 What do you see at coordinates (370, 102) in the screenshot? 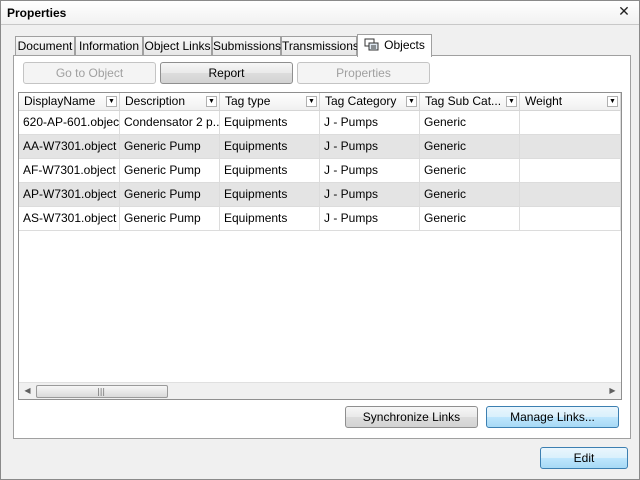
I see `column-header-tag-category: Tag Category ▼` at bounding box center [370, 102].